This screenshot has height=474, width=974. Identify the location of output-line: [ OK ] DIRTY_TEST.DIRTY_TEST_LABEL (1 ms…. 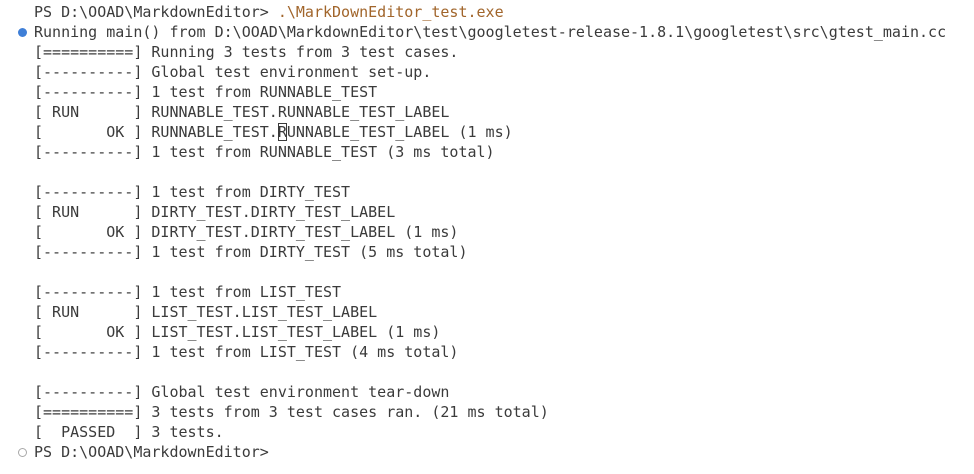
(246, 232).